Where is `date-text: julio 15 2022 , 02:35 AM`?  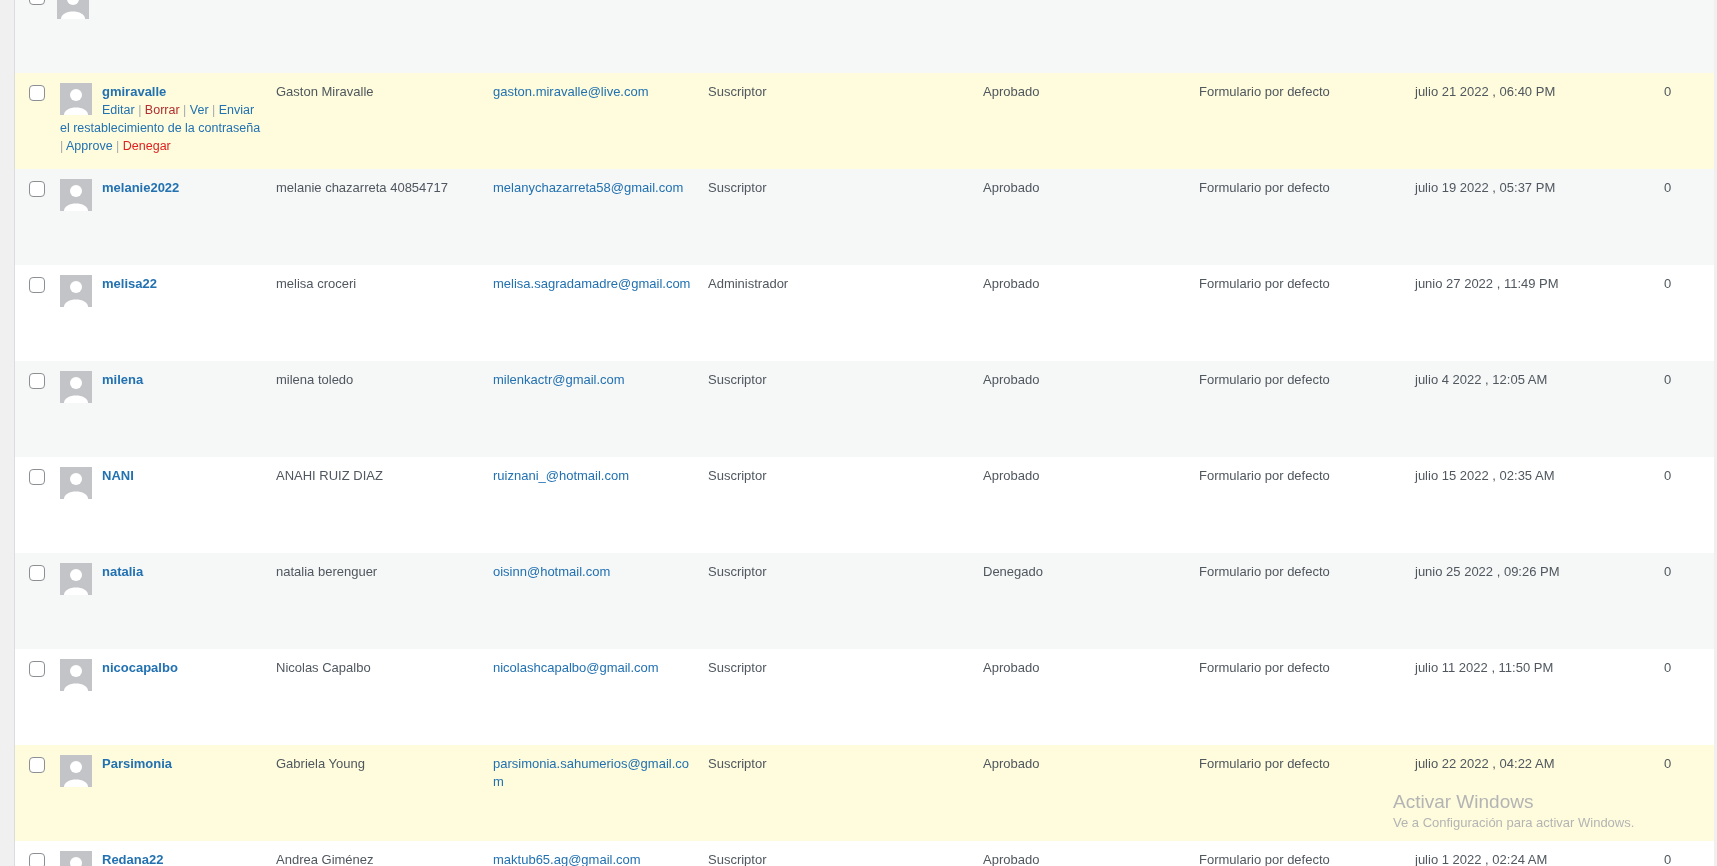
date-text: julio 15 2022 , 02:35 AM is located at coordinates (1485, 475).